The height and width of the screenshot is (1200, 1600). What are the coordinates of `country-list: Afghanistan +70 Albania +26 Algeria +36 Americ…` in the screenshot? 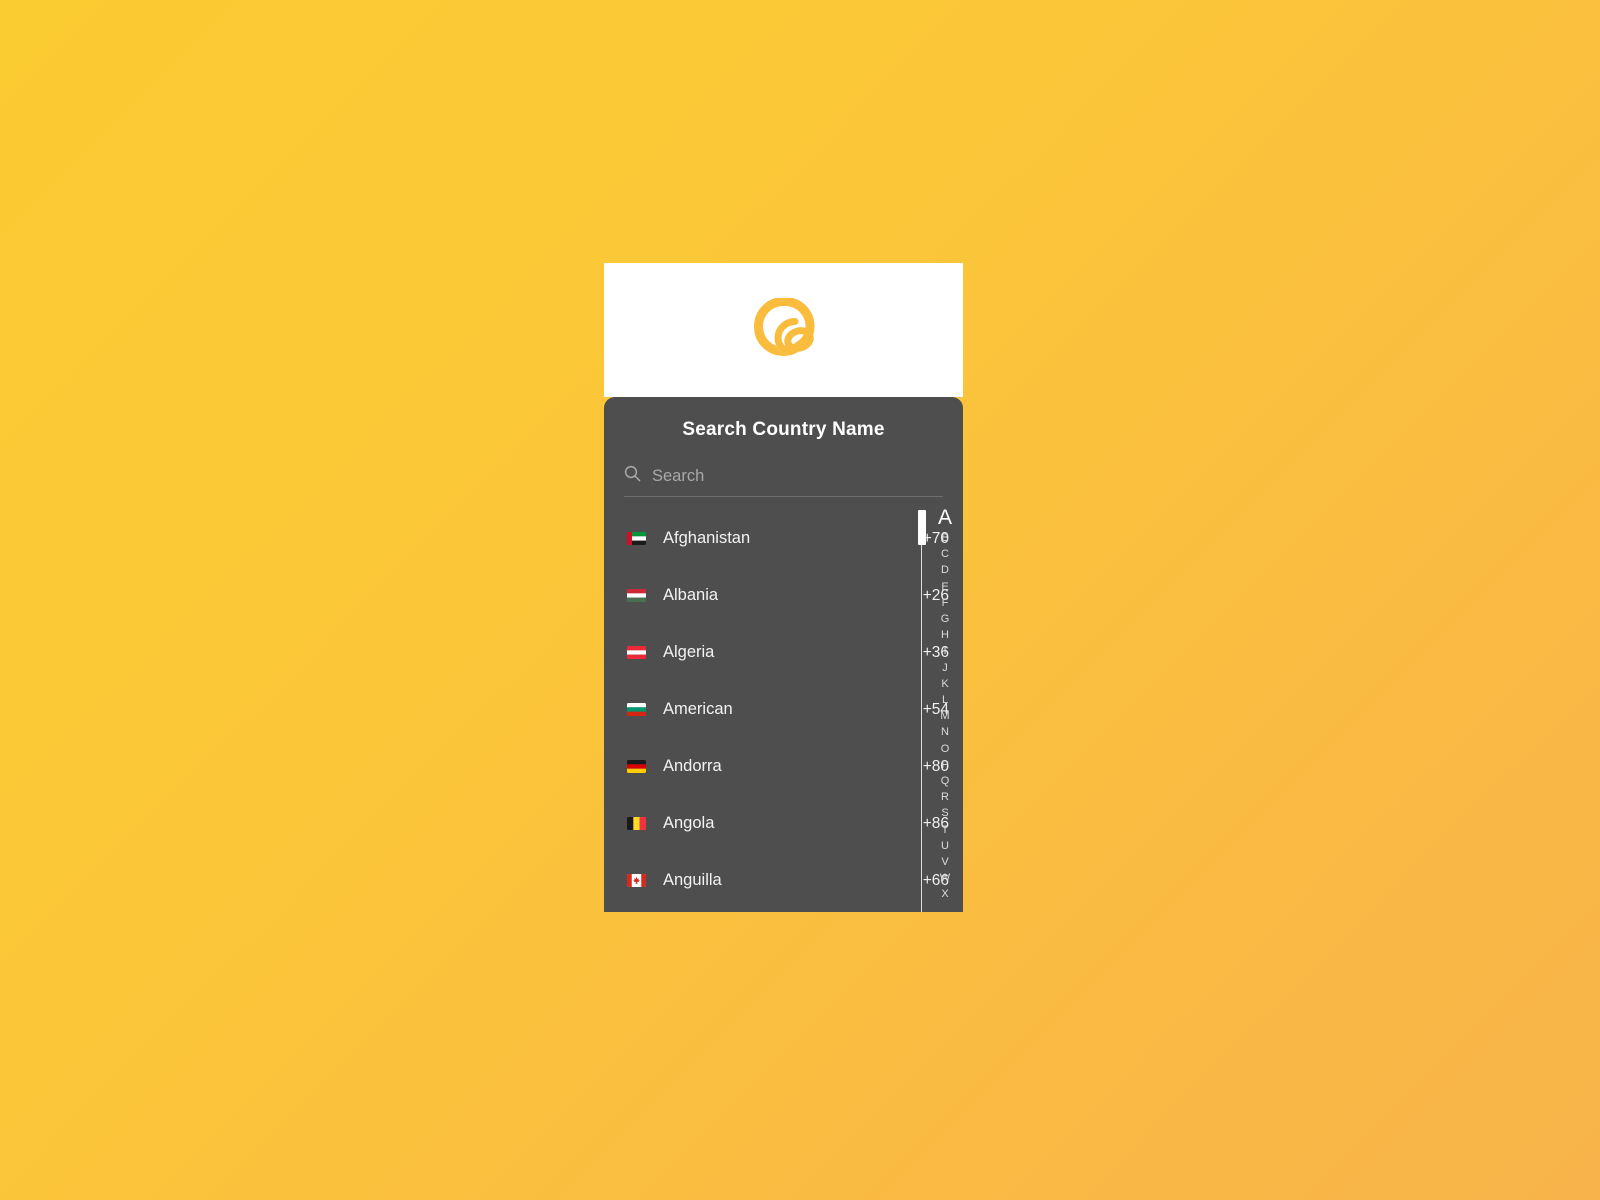 It's located at (783, 711).